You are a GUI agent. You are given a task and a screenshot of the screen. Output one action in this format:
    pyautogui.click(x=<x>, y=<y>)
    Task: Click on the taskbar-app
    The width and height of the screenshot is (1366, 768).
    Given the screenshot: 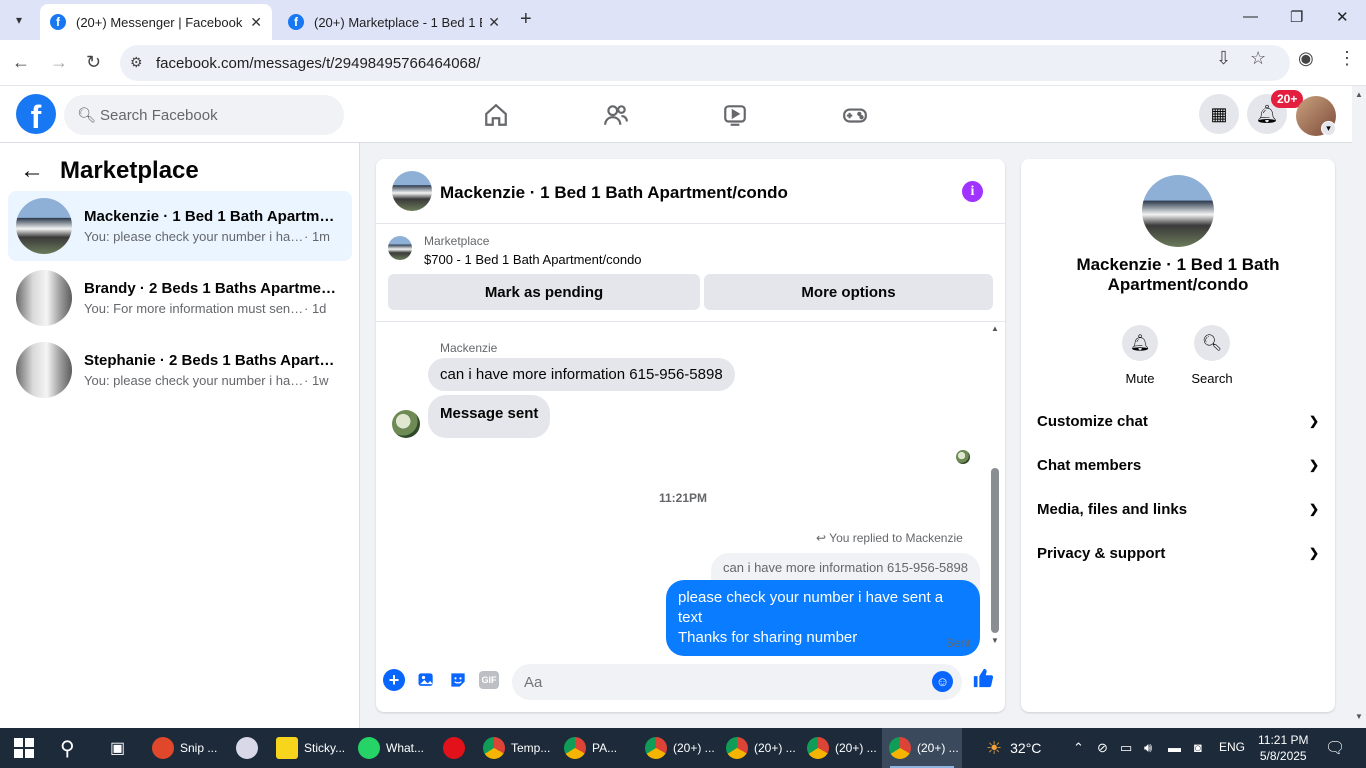 What is the action you would take?
    pyautogui.click(x=250, y=748)
    